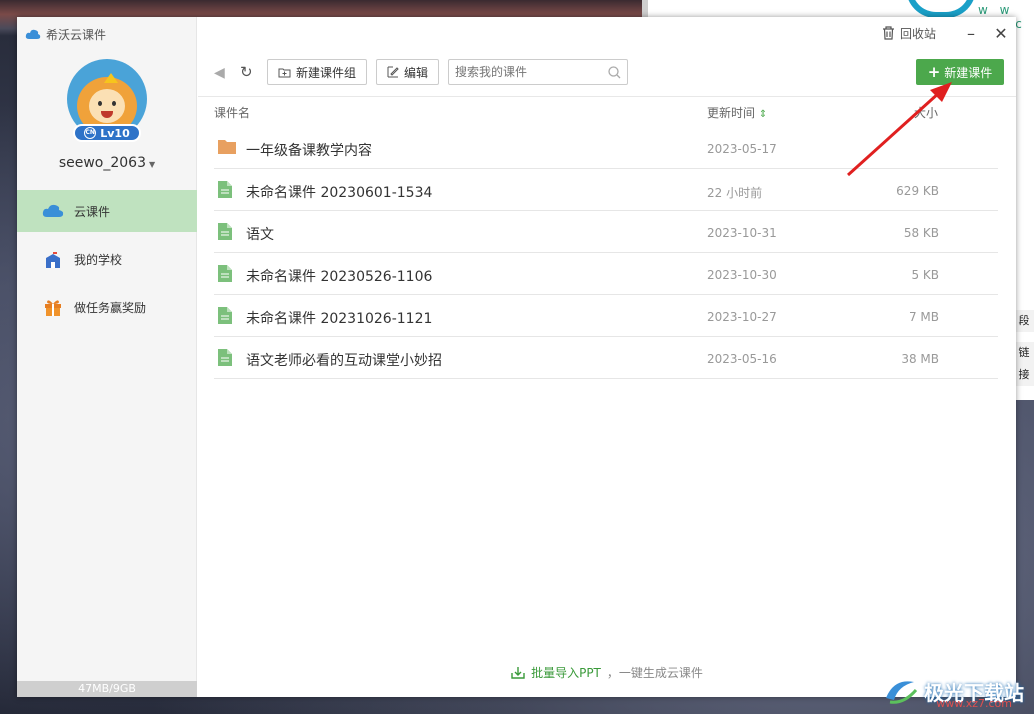 This screenshot has width=1034, height=714. What do you see at coordinates (925, 275) in the screenshot?
I see `row-size: 5 KB` at bounding box center [925, 275].